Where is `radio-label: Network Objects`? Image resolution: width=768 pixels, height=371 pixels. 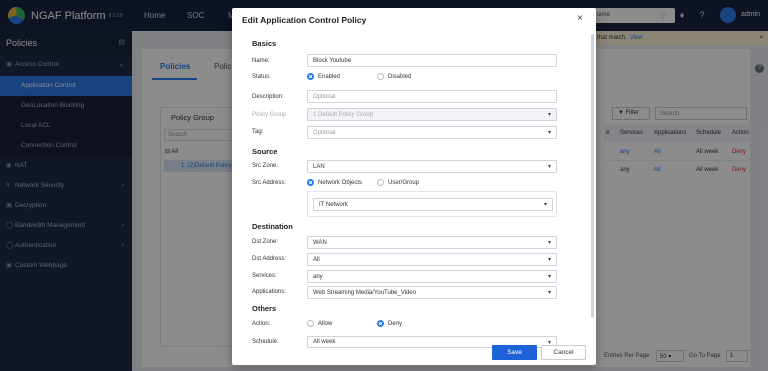 radio-label: Network Objects is located at coordinates (340, 182).